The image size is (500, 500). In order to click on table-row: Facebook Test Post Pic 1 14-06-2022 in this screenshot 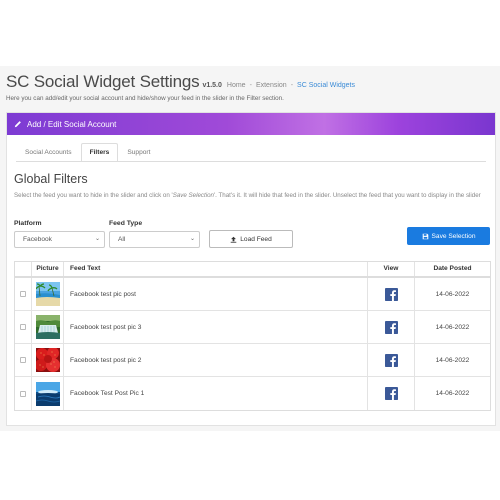, I will do `click(252, 393)`.